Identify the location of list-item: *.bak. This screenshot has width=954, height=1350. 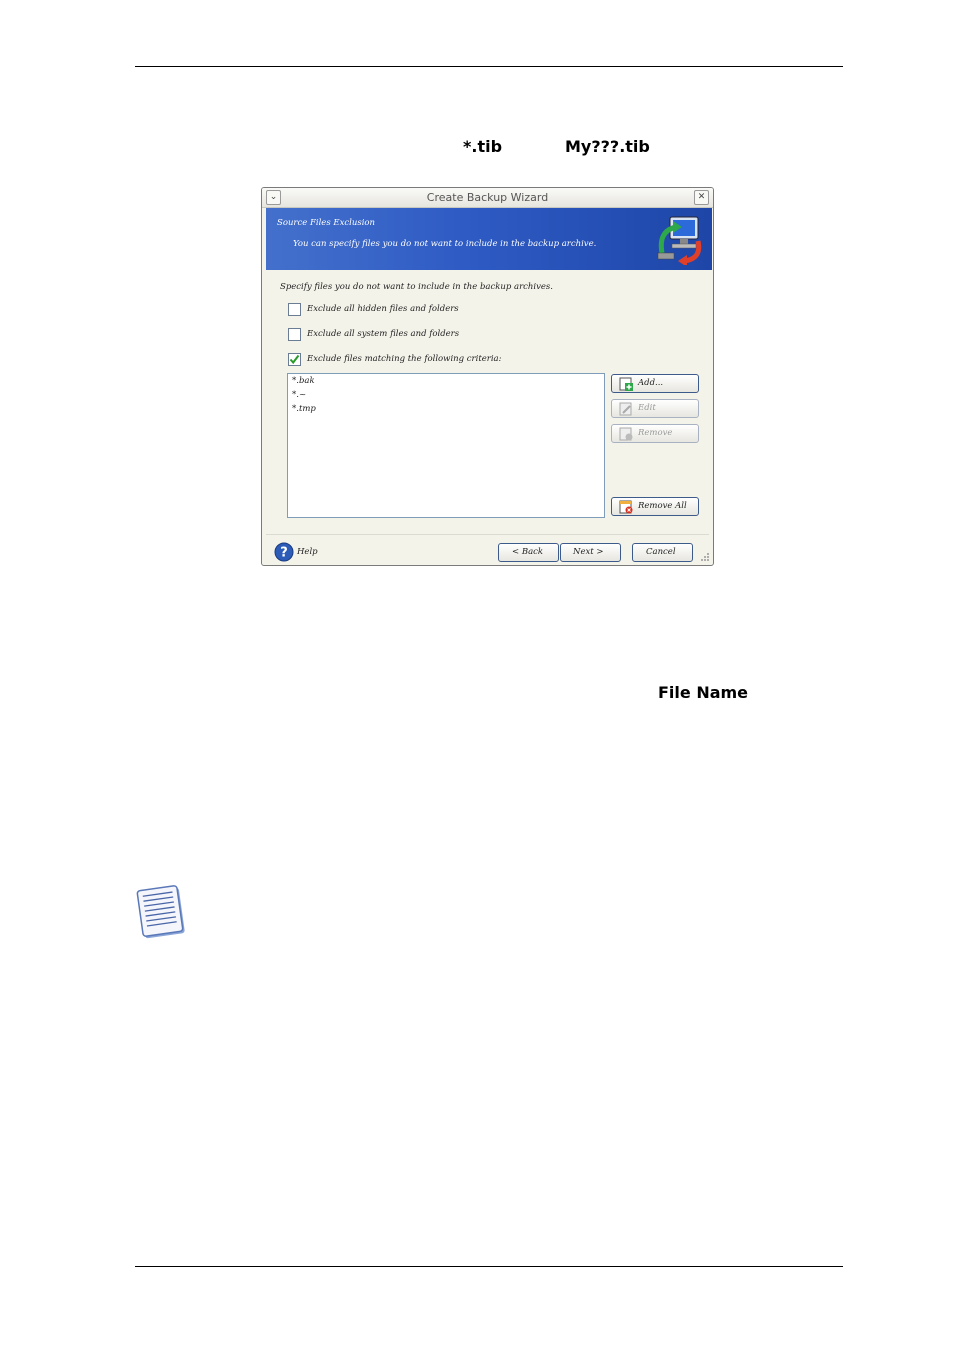
(303, 381).